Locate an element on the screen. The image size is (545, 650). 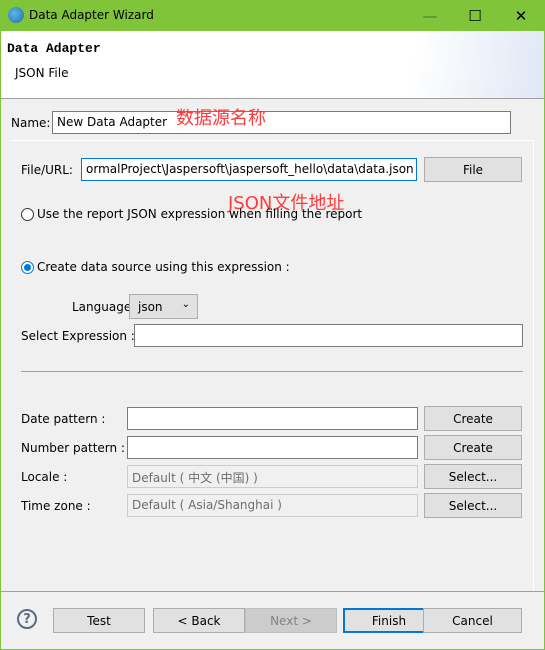
finish-button: Finish is located at coordinates (389, 620).